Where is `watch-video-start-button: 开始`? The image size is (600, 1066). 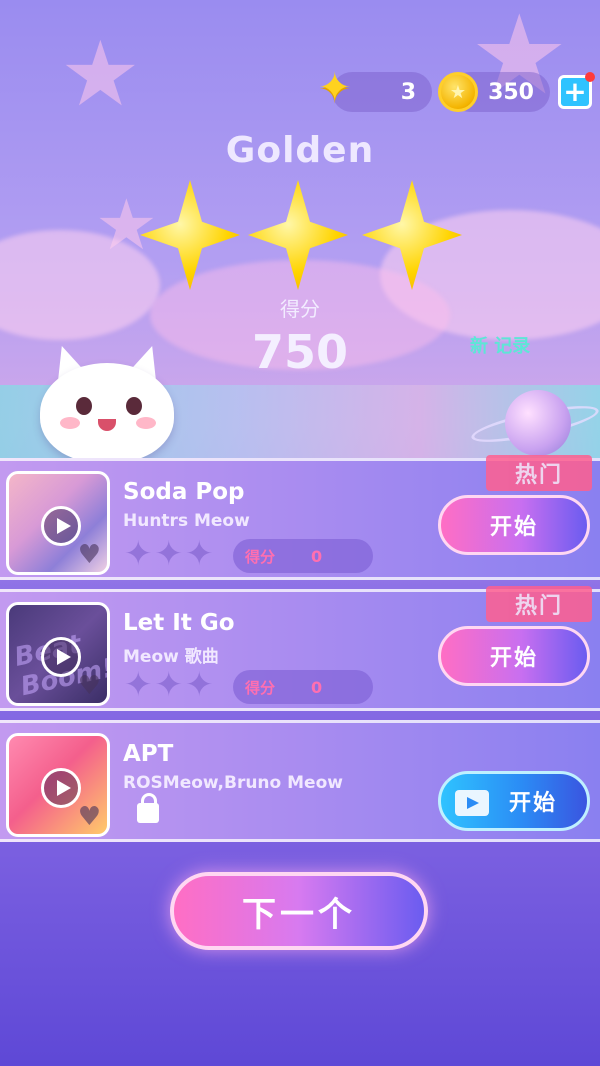 watch-video-start-button: 开始 is located at coordinates (514, 801).